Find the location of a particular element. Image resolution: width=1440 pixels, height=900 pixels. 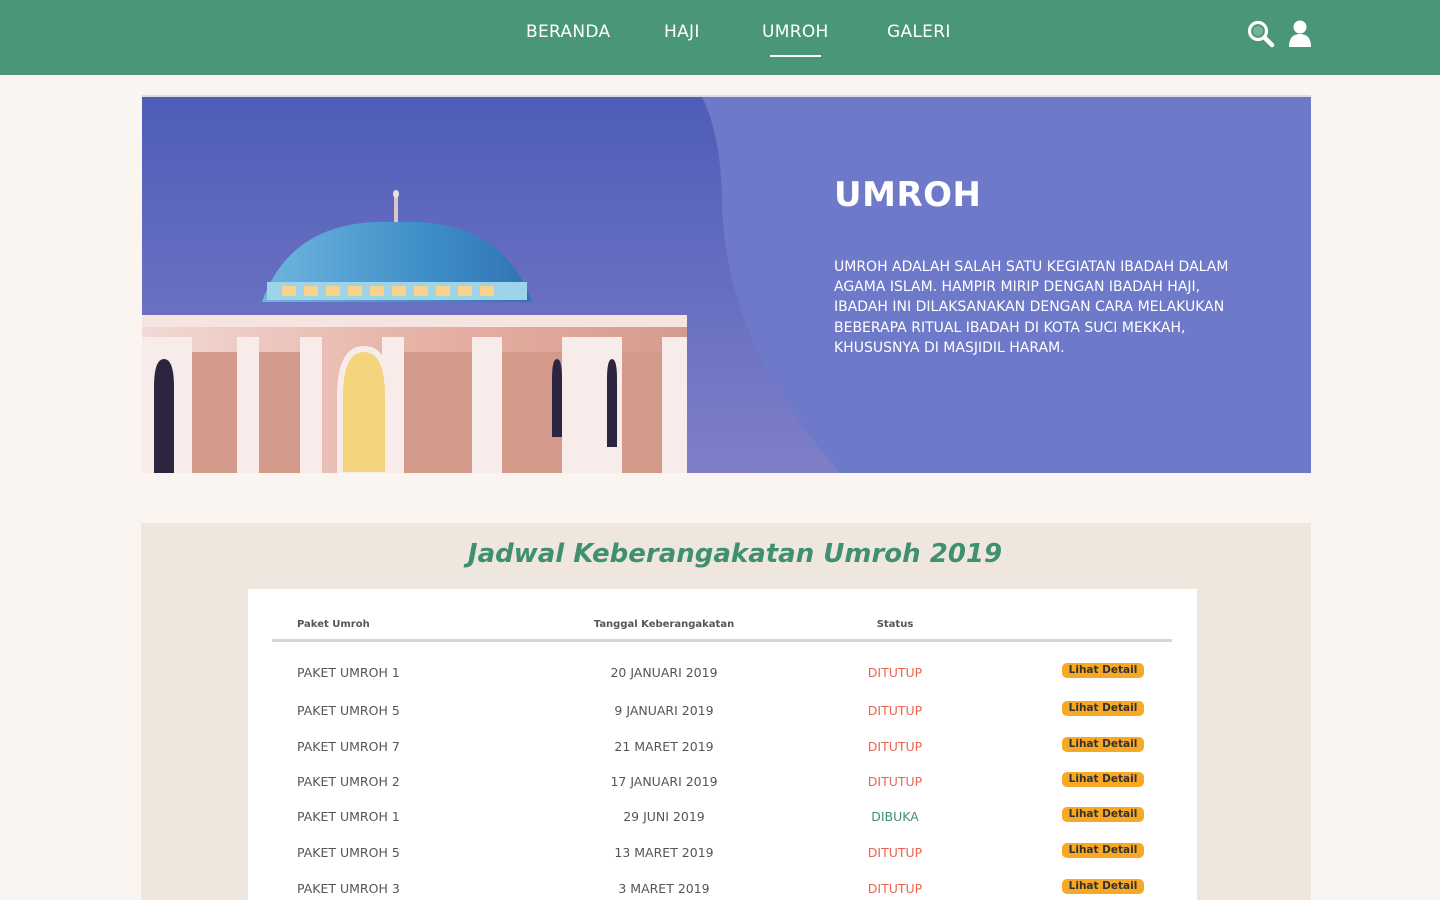

paket-cell: PAKET UMROH 3 is located at coordinates (348, 888).